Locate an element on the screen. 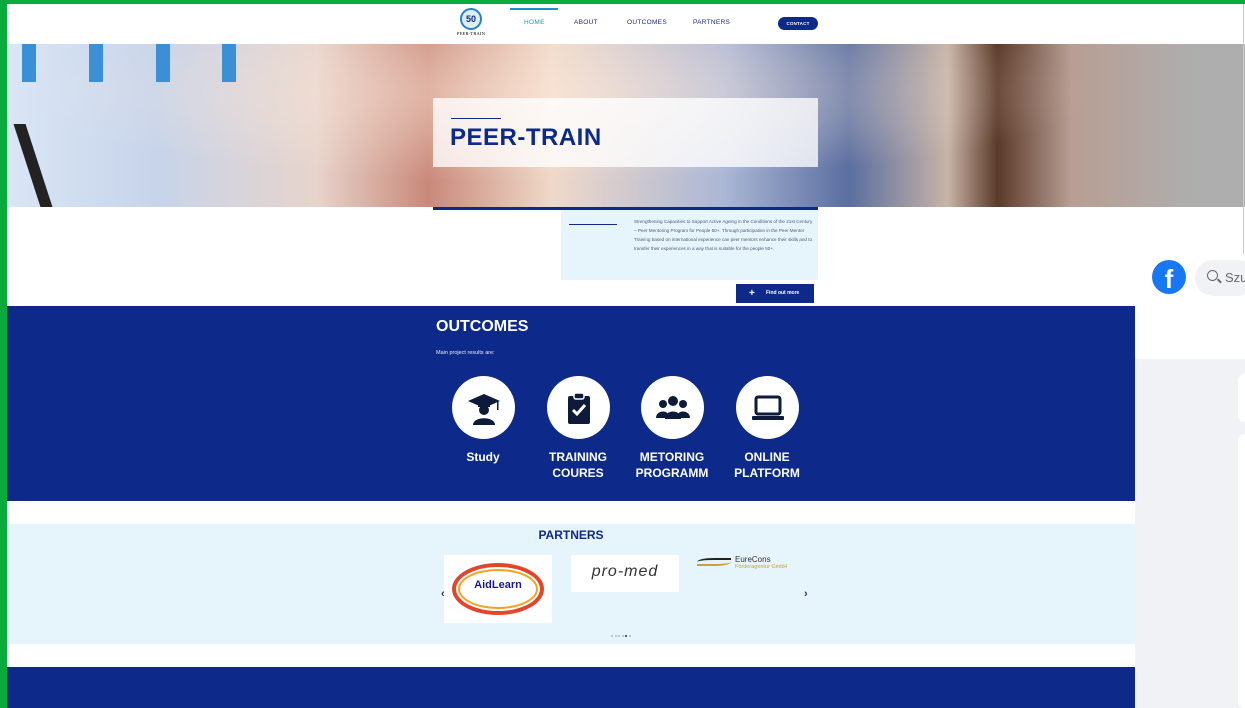  outcome-label: Study is located at coordinates (483, 457).